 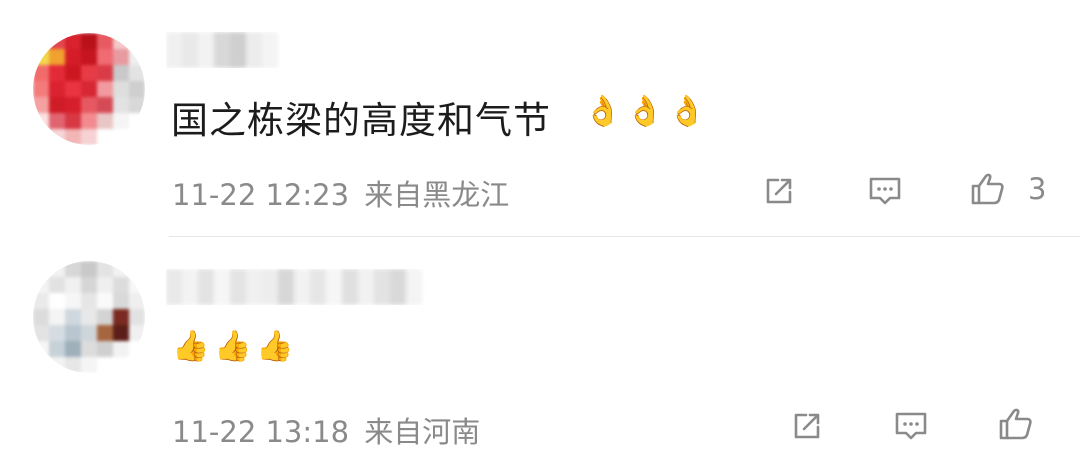 I want to click on timestamp: 11-22 12:23, so click(x=261, y=195).